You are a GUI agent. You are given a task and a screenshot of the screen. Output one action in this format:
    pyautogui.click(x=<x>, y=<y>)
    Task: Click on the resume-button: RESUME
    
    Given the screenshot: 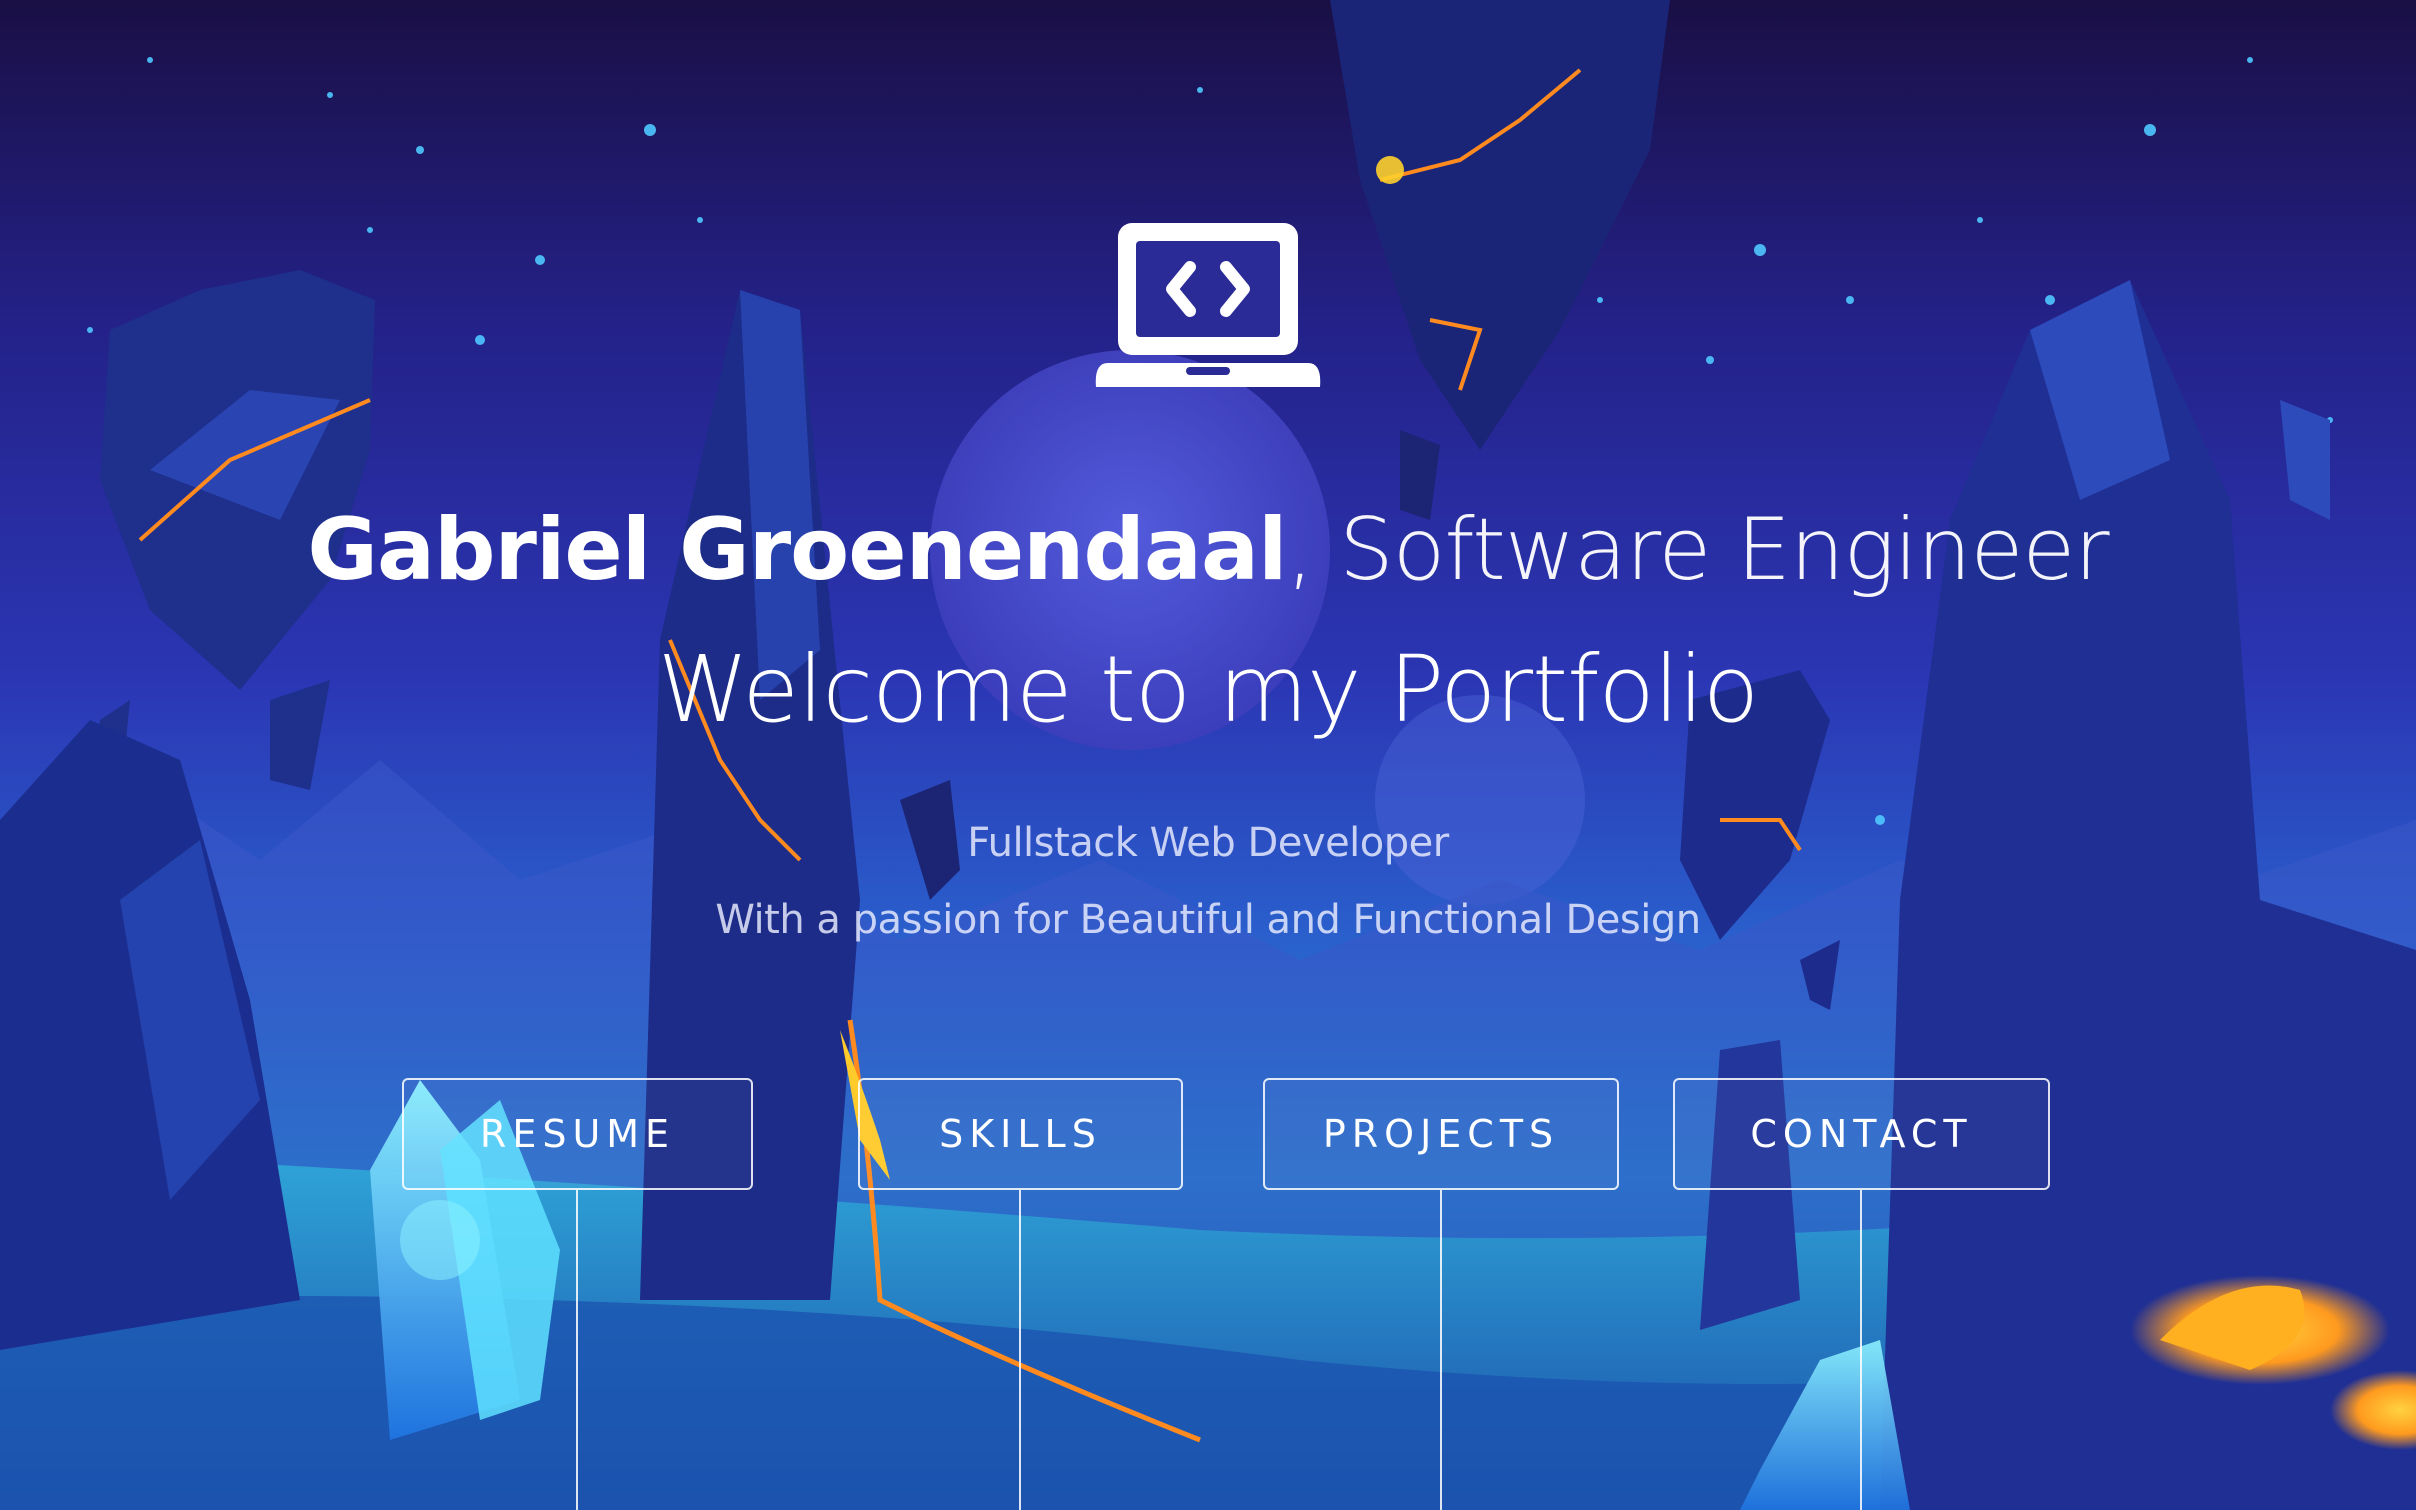 What is the action you would take?
    pyautogui.click(x=577, y=1134)
    